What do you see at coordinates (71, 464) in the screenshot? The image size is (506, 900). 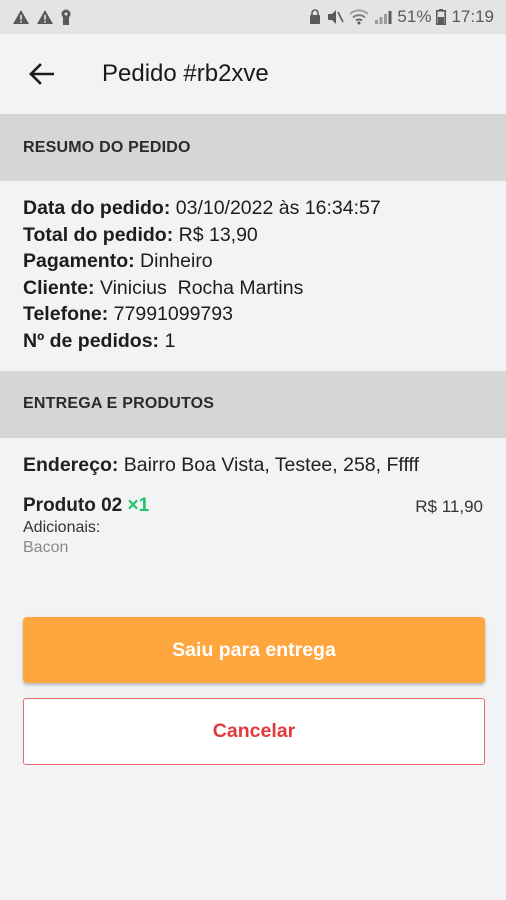 I see `address-label: Endereço:` at bounding box center [71, 464].